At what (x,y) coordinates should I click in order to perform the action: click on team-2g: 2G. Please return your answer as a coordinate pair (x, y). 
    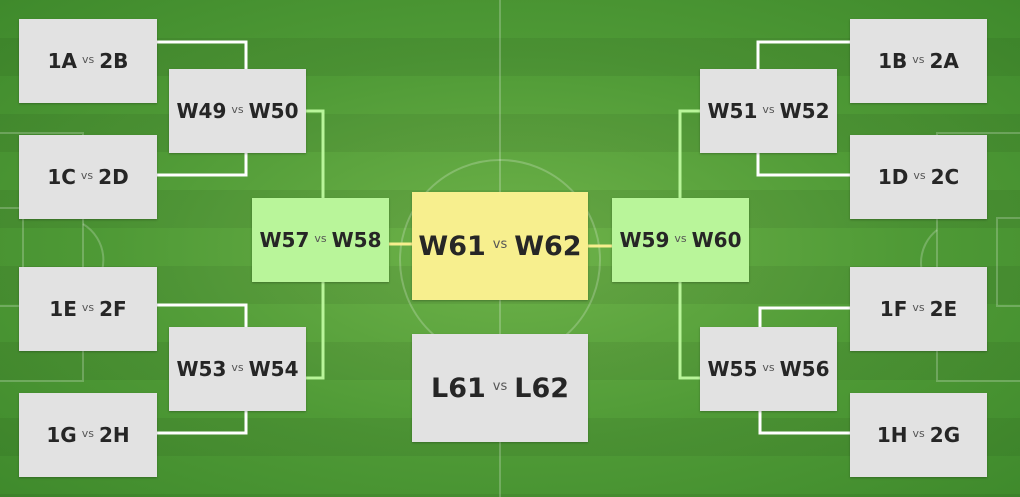
    Looking at the image, I should click on (945, 435).